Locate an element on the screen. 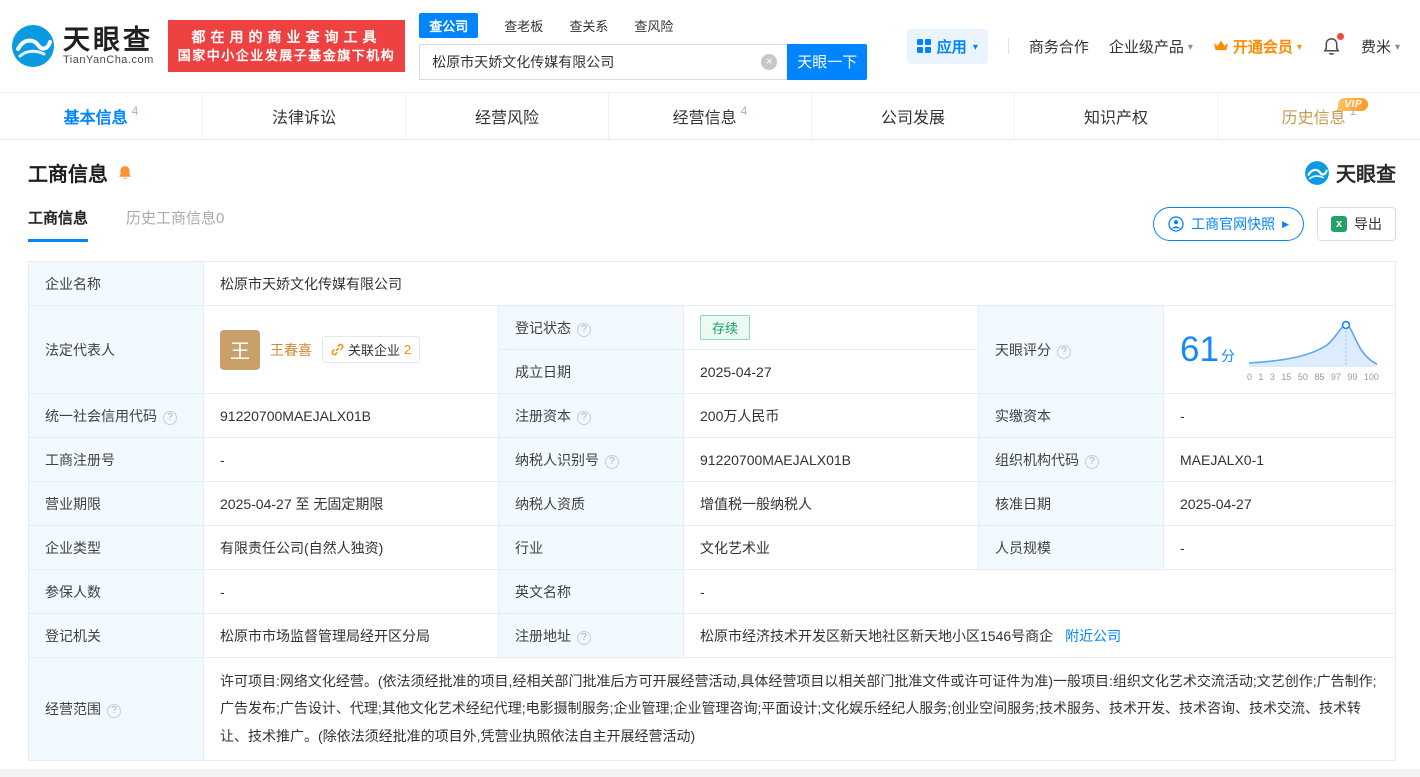 The image size is (1420, 777). search-tab-company: 查公司 is located at coordinates (449, 25).